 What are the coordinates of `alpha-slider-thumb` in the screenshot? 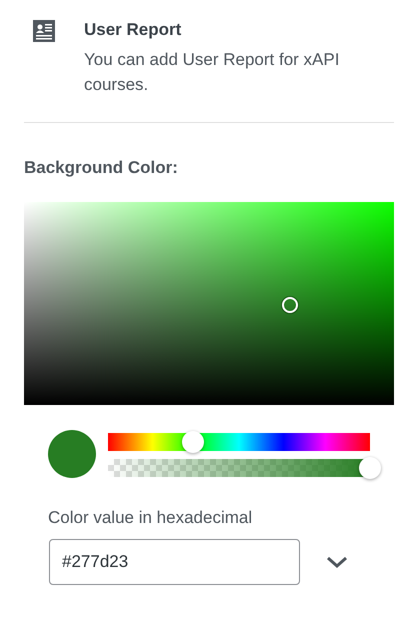 It's located at (370, 468).